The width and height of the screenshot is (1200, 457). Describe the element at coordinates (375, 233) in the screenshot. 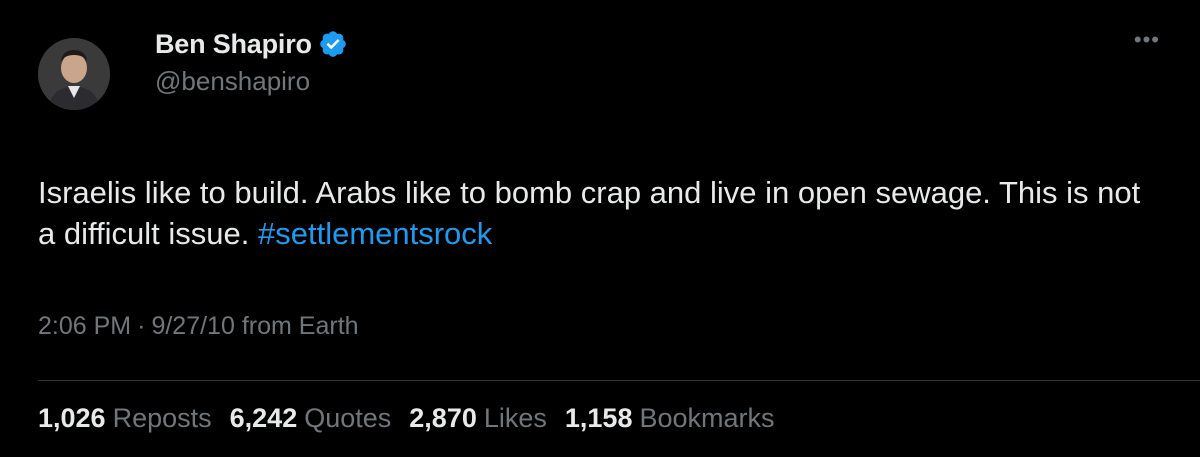

I see `hashtag-link: #settlementsrock` at that location.